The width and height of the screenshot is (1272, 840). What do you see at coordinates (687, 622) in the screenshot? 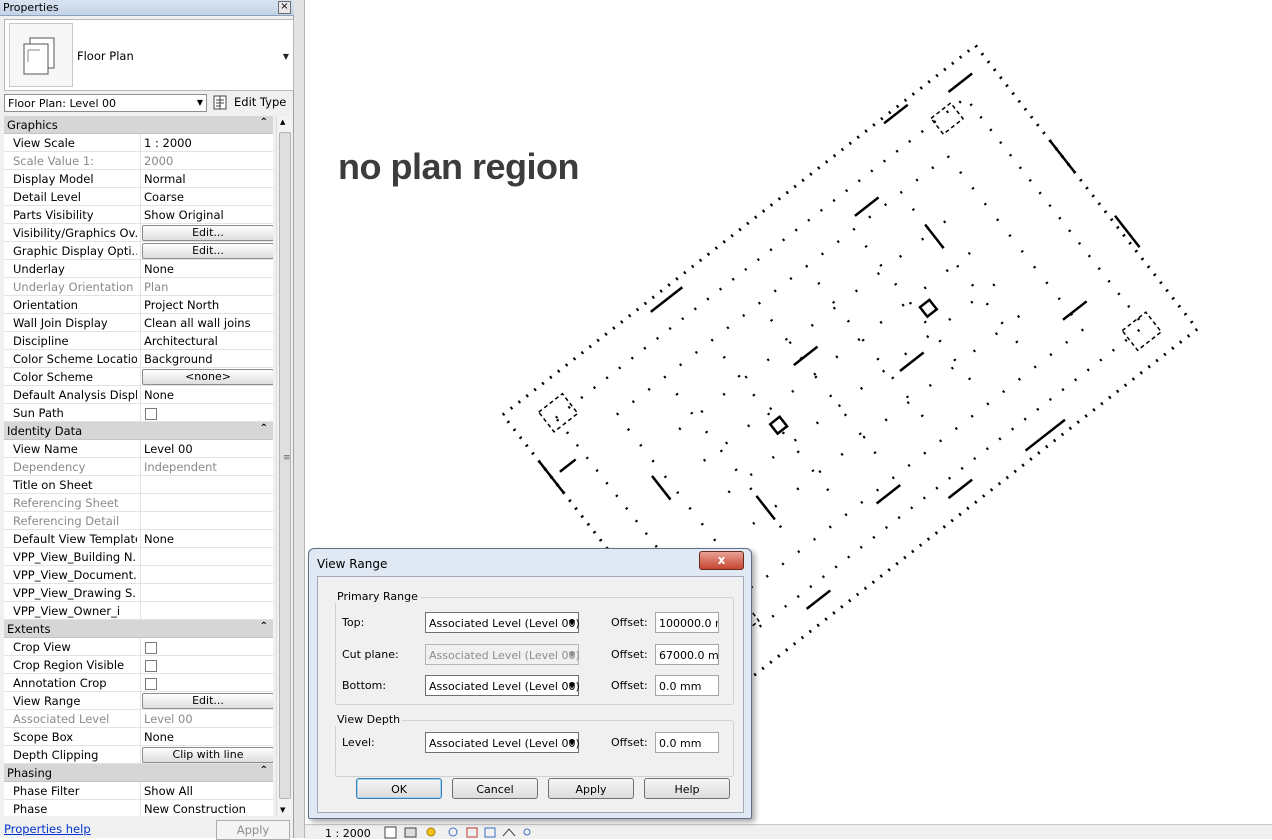
I see `top-offset-field: 100000.0 mm` at bounding box center [687, 622].